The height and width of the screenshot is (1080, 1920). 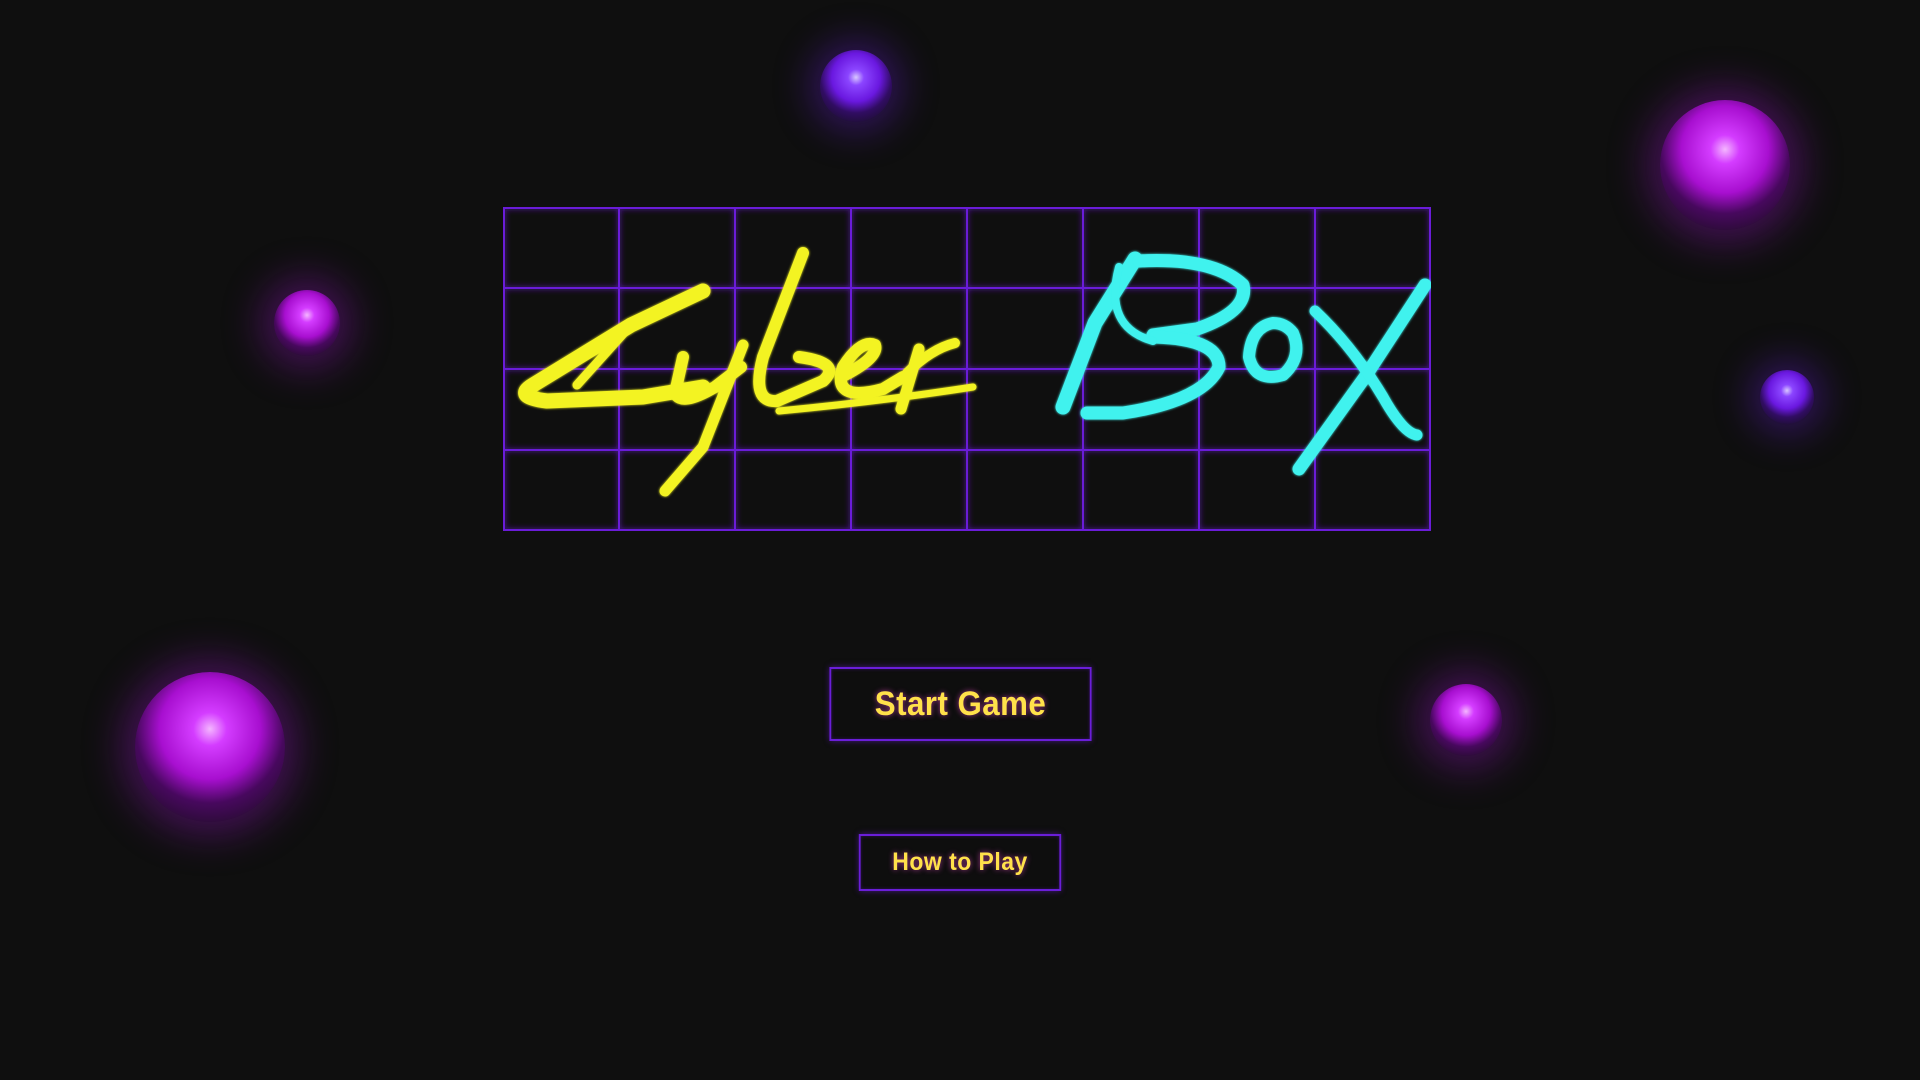 What do you see at coordinates (1243, 363) in the screenshot?
I see `logo-box-text` at bounding box center [1243, 363].